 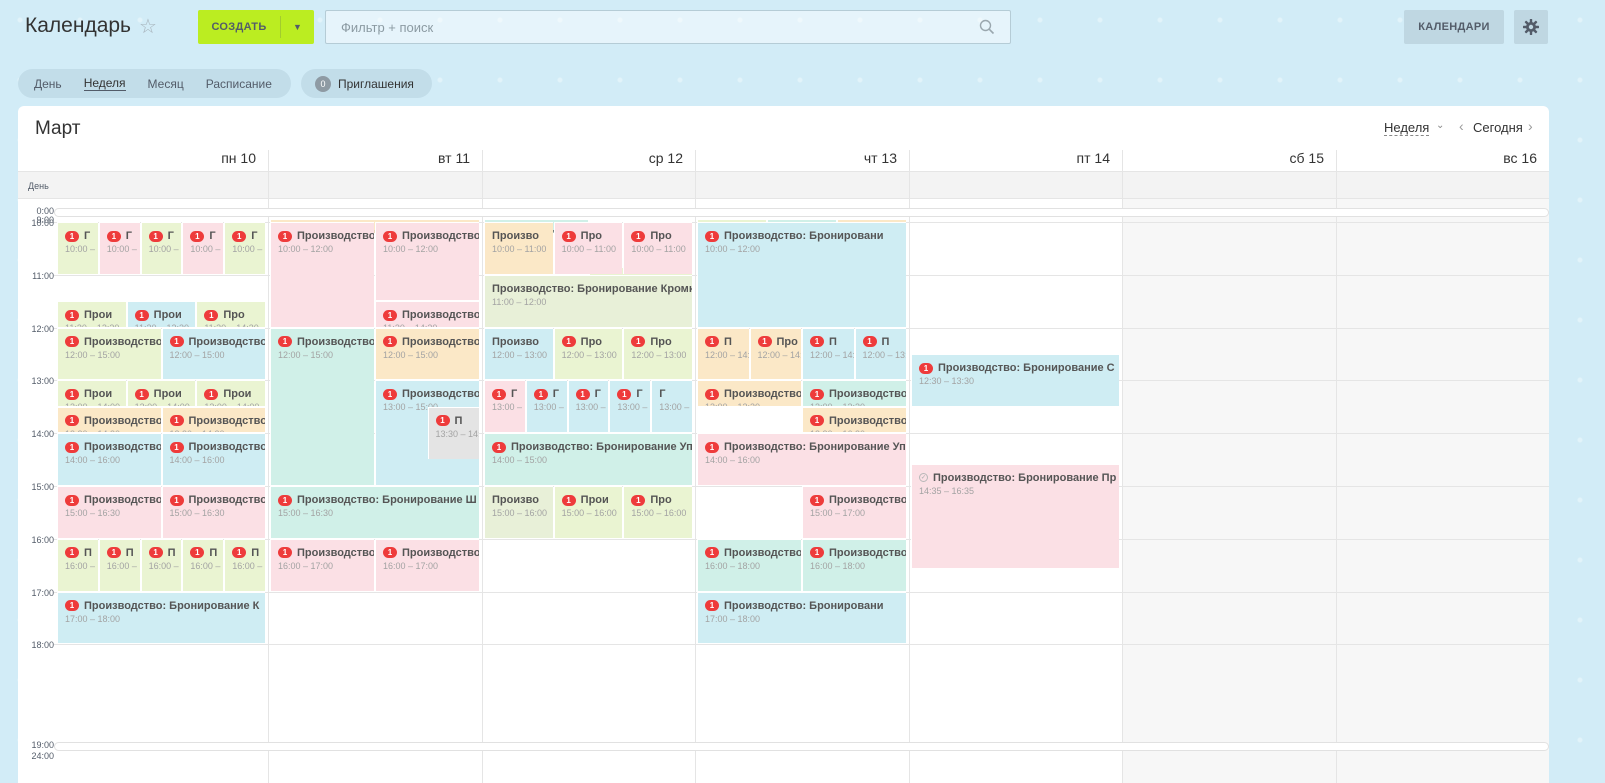 I want to click on create-dropdown-arrow-icon: ▼, so click(x=297, y=27).